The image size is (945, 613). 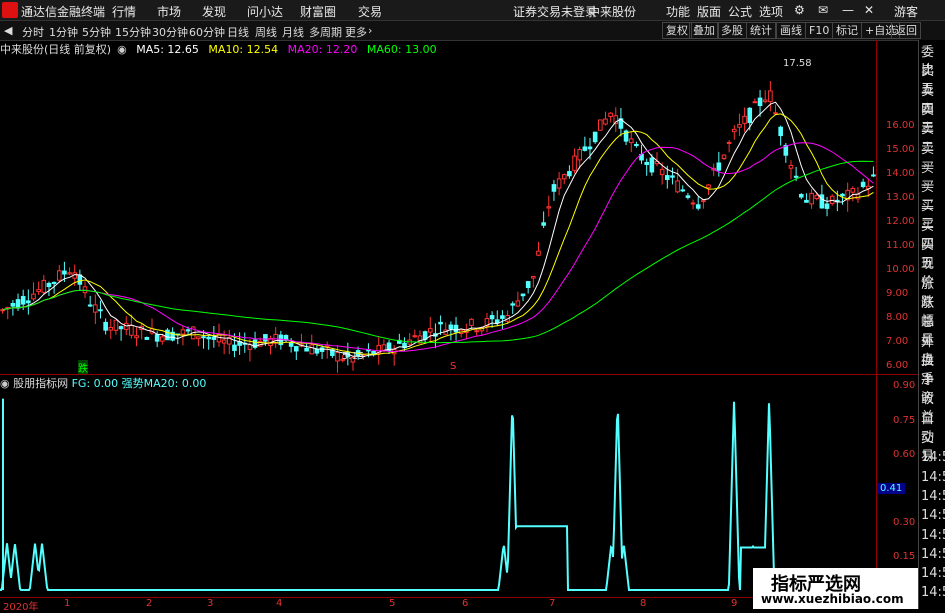 What do you see at coordinates (265, 11) in the screenshot?
I see `menu-ask: 问小达` at bounding box center [265, 11].